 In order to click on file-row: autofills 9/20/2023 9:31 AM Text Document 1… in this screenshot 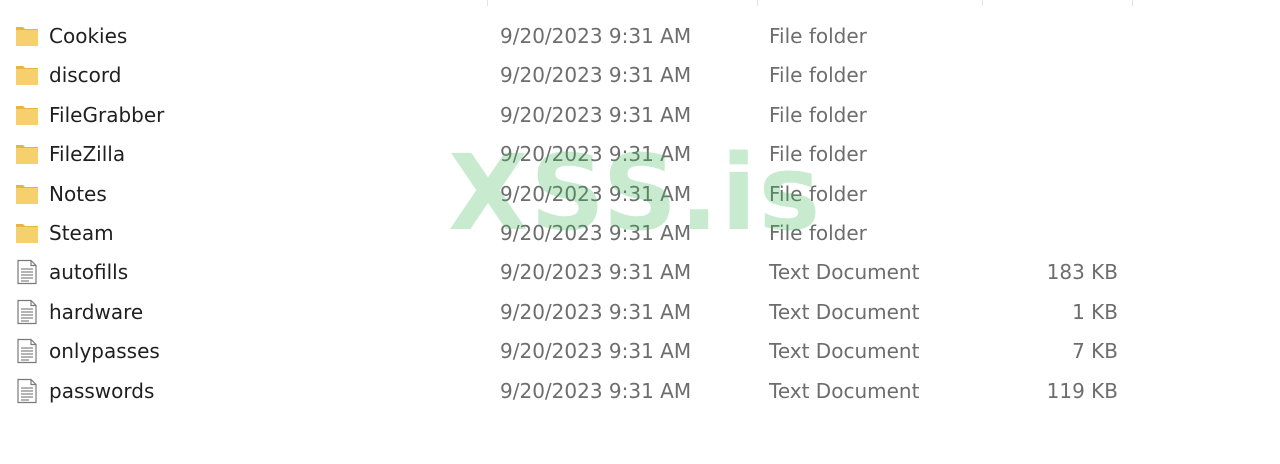, I will do `click(570, 272)`.